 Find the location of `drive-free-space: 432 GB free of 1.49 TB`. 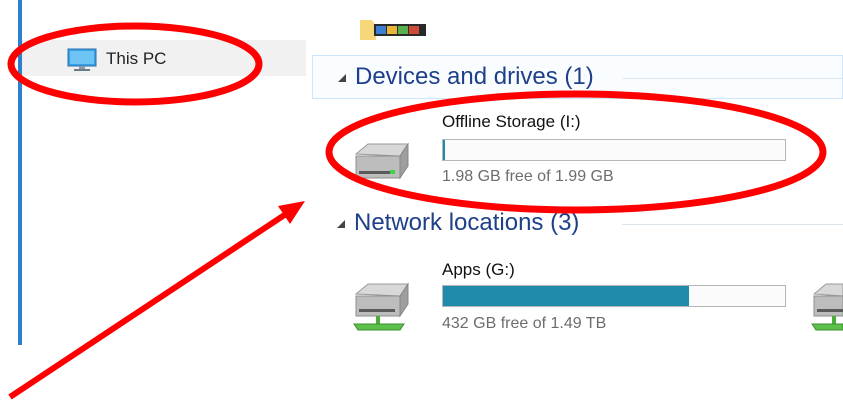

drive-free-space: 432 GB free of 1.49 TB is located at coordinates (524, 323).